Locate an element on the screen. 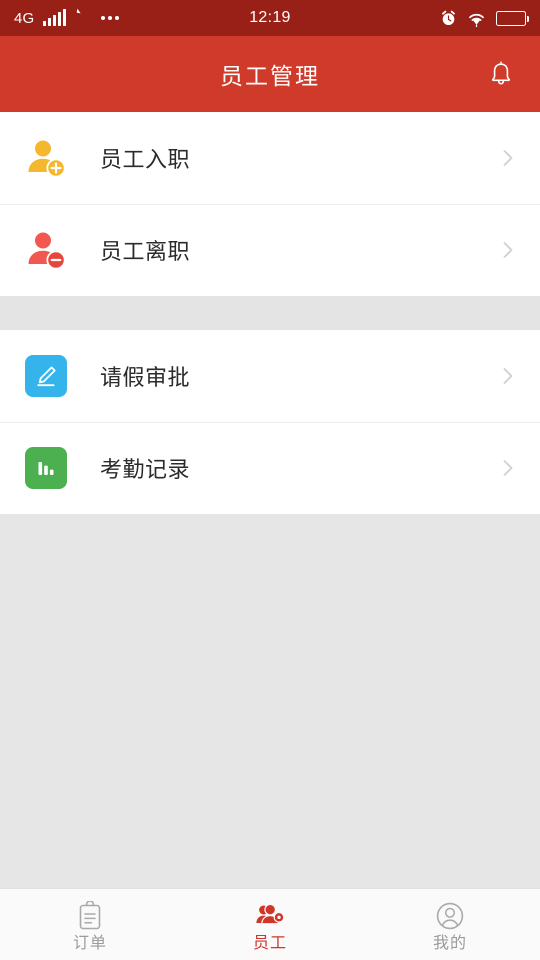 The image size is (540, 960). page-title: 员工管理 is located at coordinates (270, 76).